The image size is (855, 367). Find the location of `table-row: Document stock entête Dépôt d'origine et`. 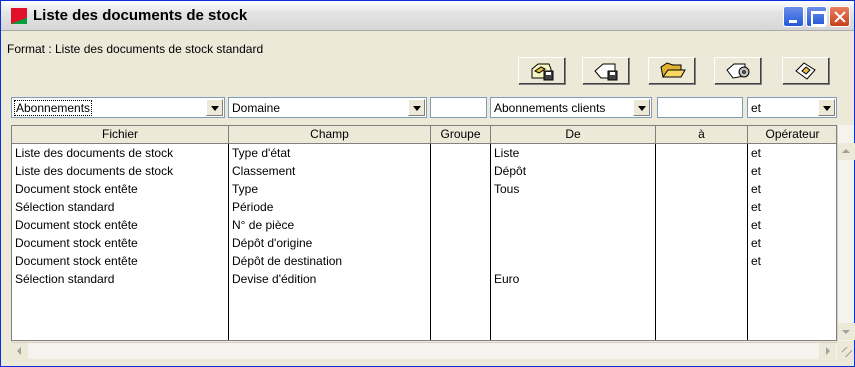

table-row: Document stock entête Dépôt d'origine et is located at coordinates (424, 244).